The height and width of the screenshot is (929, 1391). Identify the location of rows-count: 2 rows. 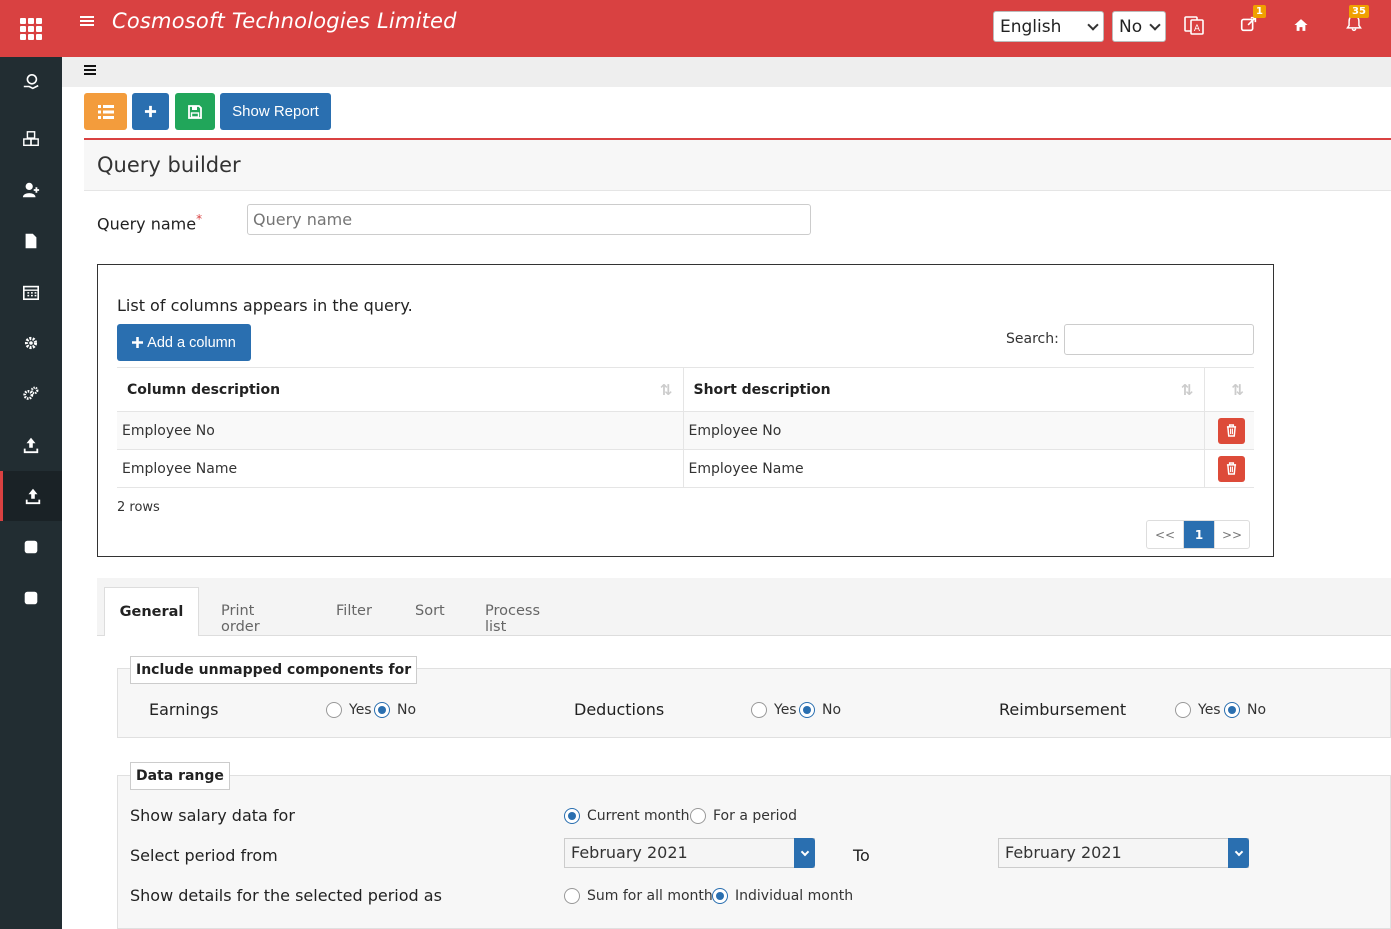
(138, 507).